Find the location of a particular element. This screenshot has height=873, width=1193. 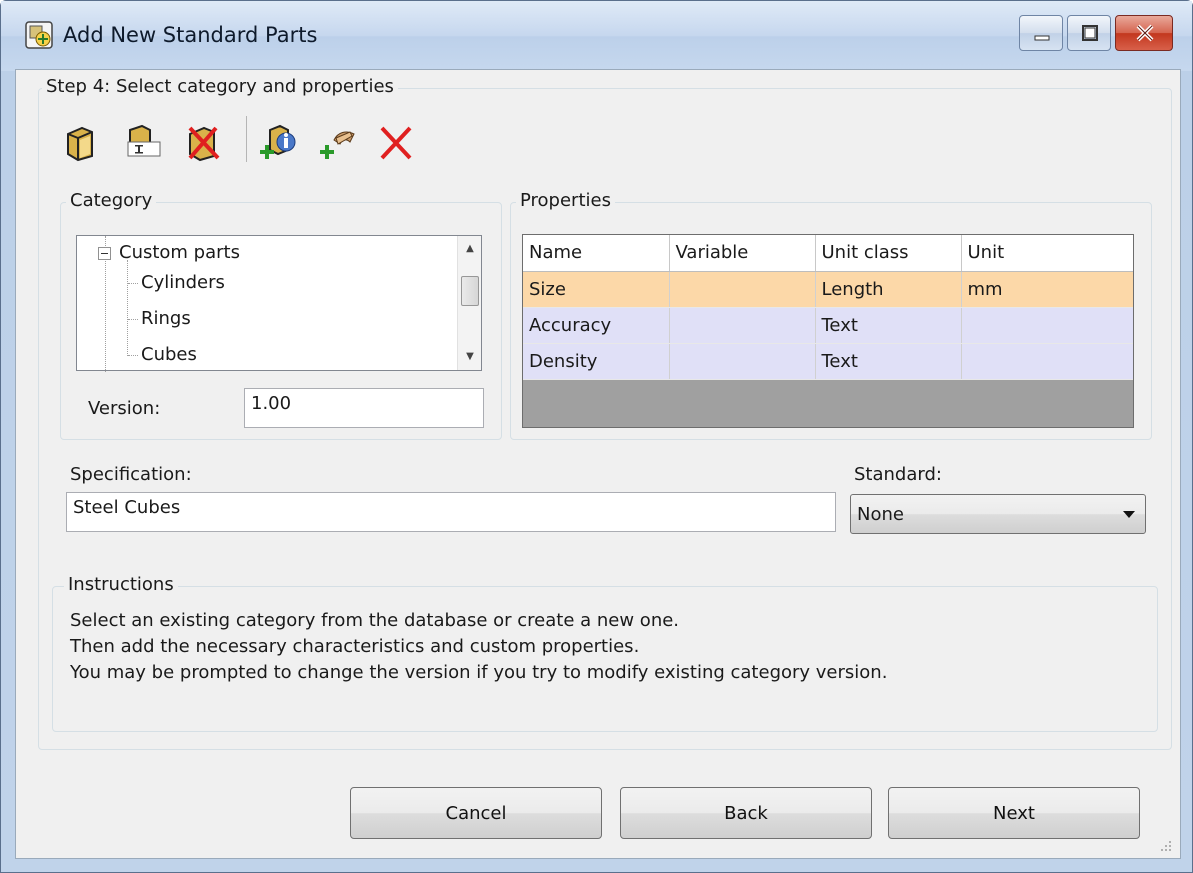

tree-node-rings: Rings is located at coordinates (166, 318).